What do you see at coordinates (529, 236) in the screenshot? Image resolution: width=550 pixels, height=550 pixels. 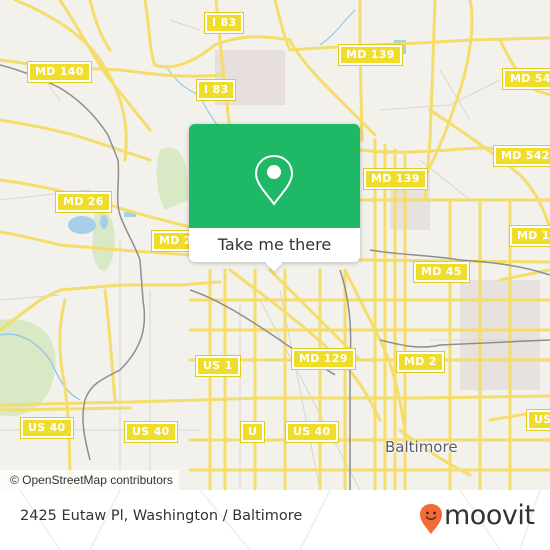 I see `road-shield-md147: MD 147` at bounding box center [529, 236].